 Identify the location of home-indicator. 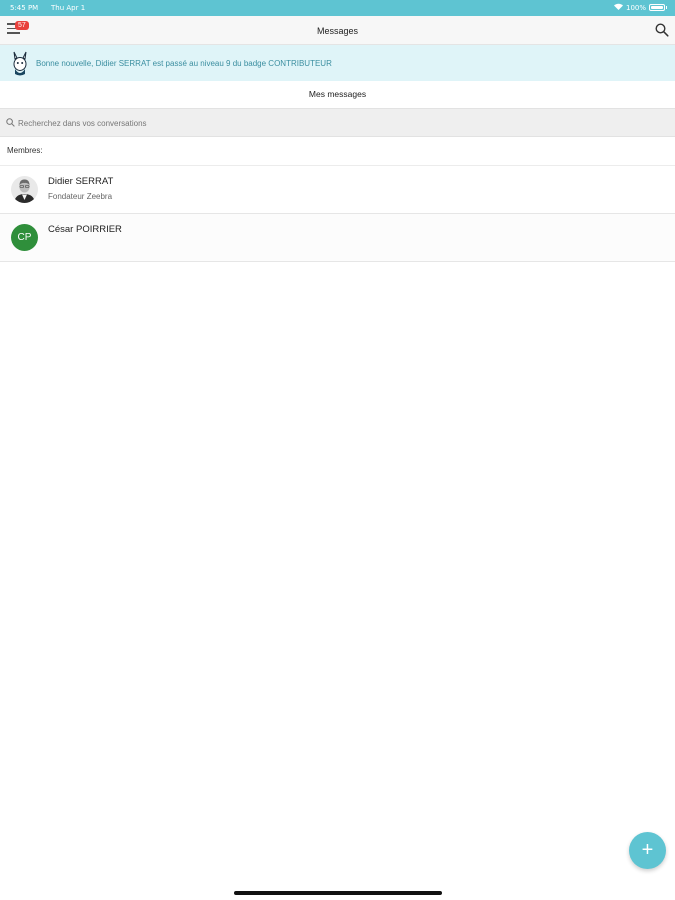
(338, 893).